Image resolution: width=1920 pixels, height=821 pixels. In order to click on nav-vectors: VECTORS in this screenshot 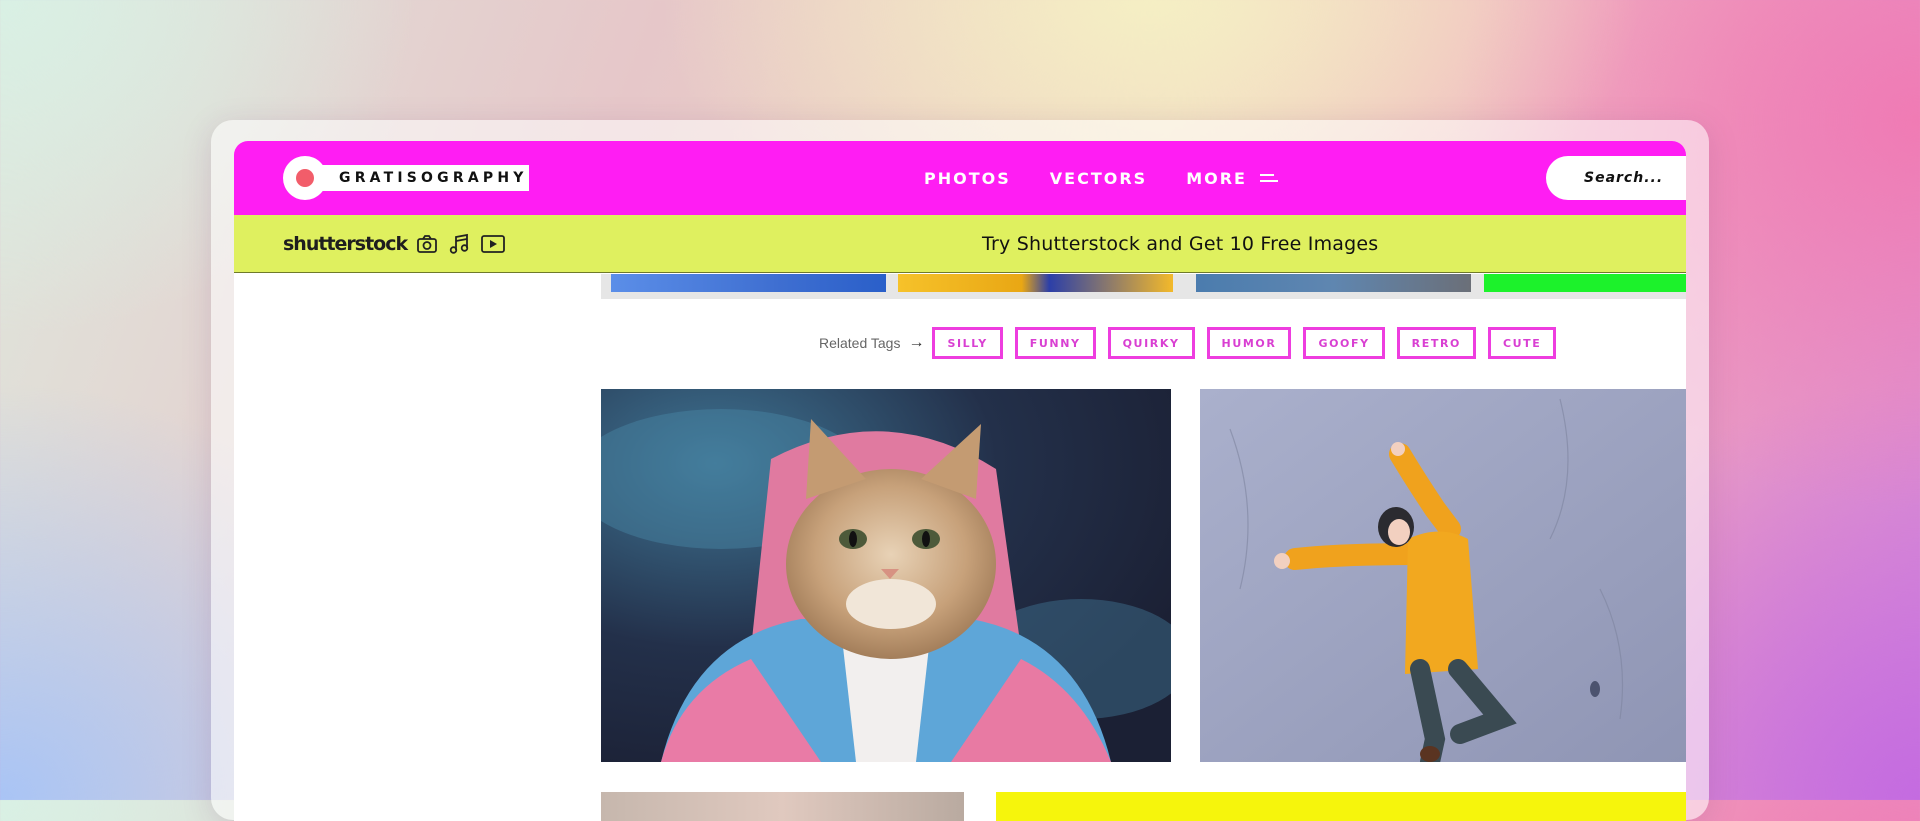, I will do `click(1098, 178)`.